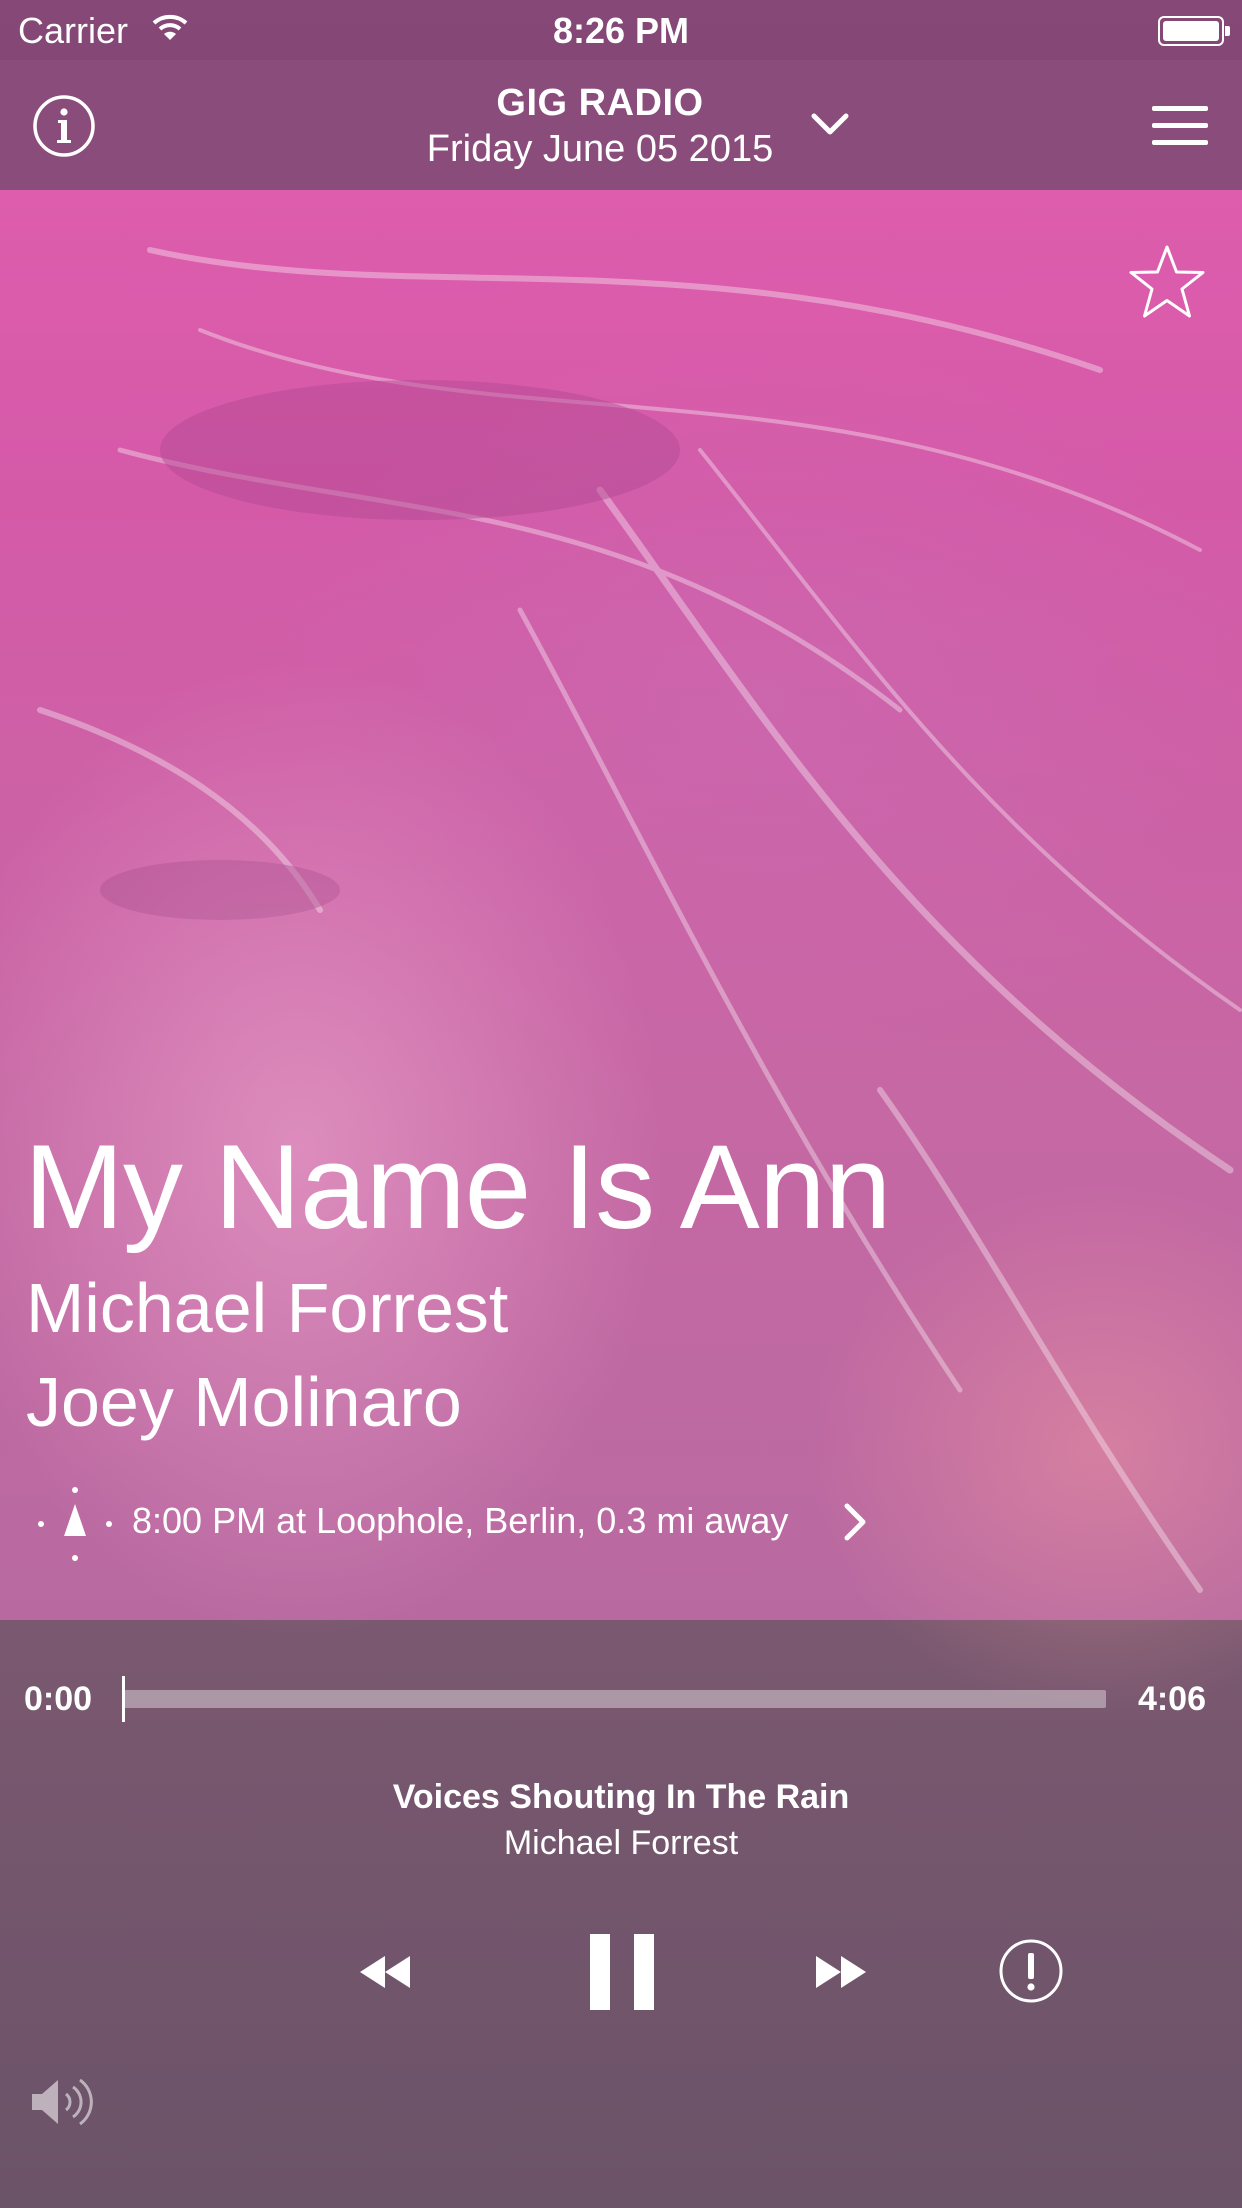  Describe the element at coordinates (58, 1699) in the screenshot. I see `elapsed-time: 0:00` at that location.